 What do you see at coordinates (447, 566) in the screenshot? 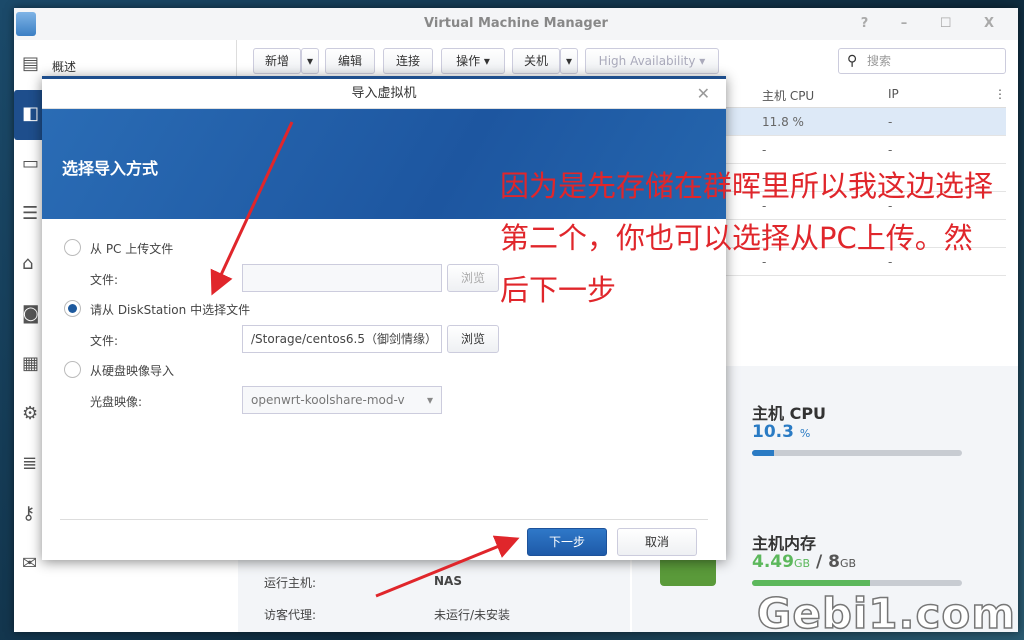
I see `arrow-to-next` at bounding box center [447, 566].